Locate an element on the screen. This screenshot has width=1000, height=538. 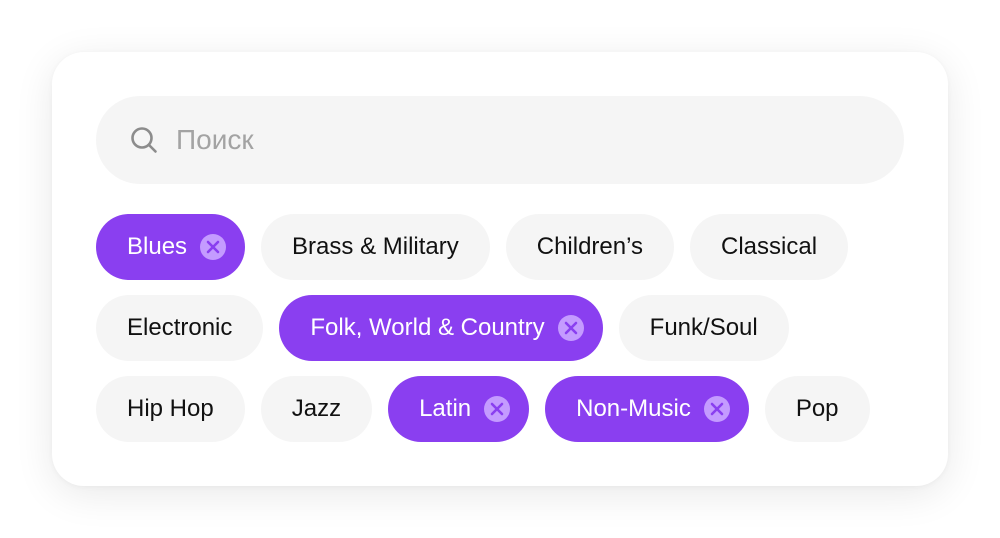
tag-label: Non-Music is located at coordinates (633, 408).